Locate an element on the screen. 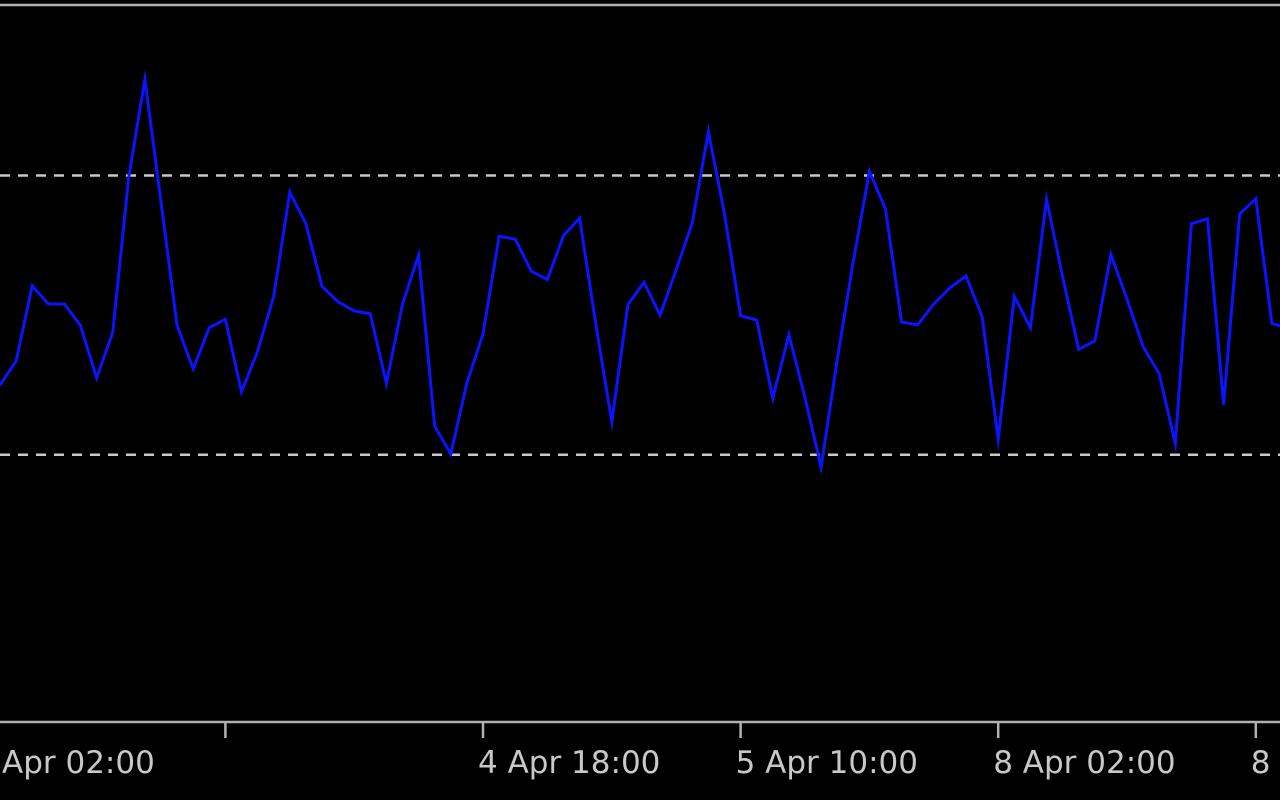 The width and height of the screenshot is (1280, 800). x-tick-label: 4 Apr 18:00 is located at coordinates (569, 763).